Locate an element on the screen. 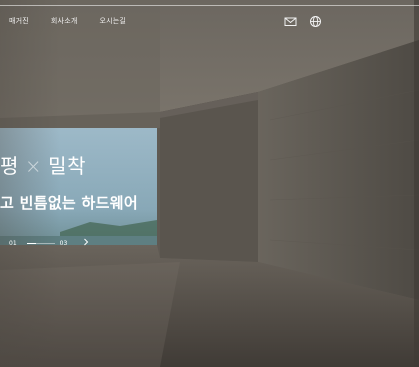  pager-total: 03 is located at coordinates (63, 243).